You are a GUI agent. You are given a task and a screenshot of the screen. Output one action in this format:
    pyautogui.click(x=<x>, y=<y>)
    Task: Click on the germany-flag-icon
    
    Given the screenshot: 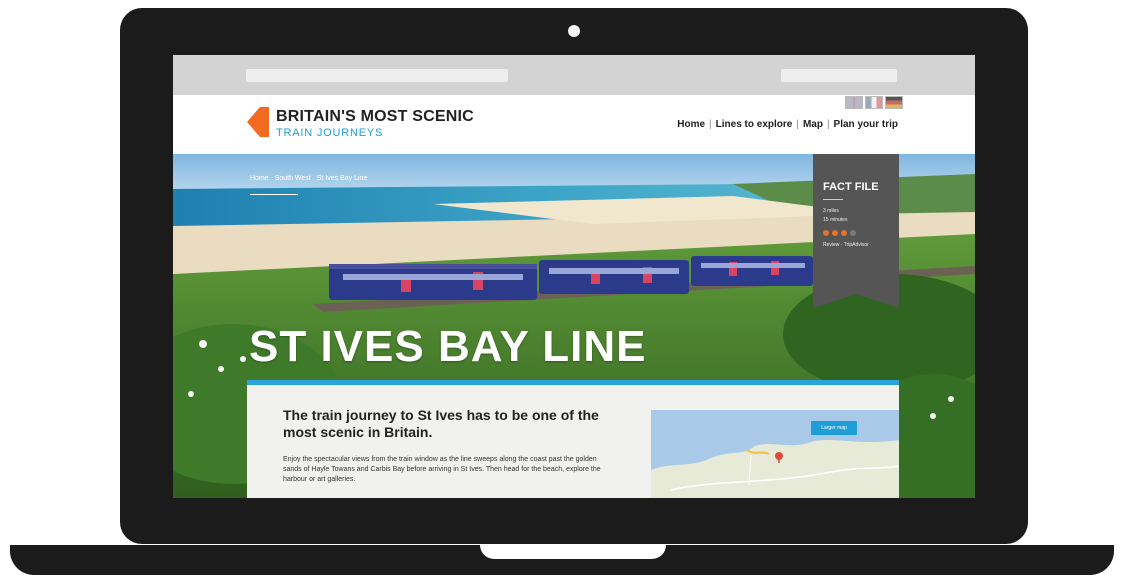 What is the action you would take?
    pyautogui.click(x=894, y=102)
    